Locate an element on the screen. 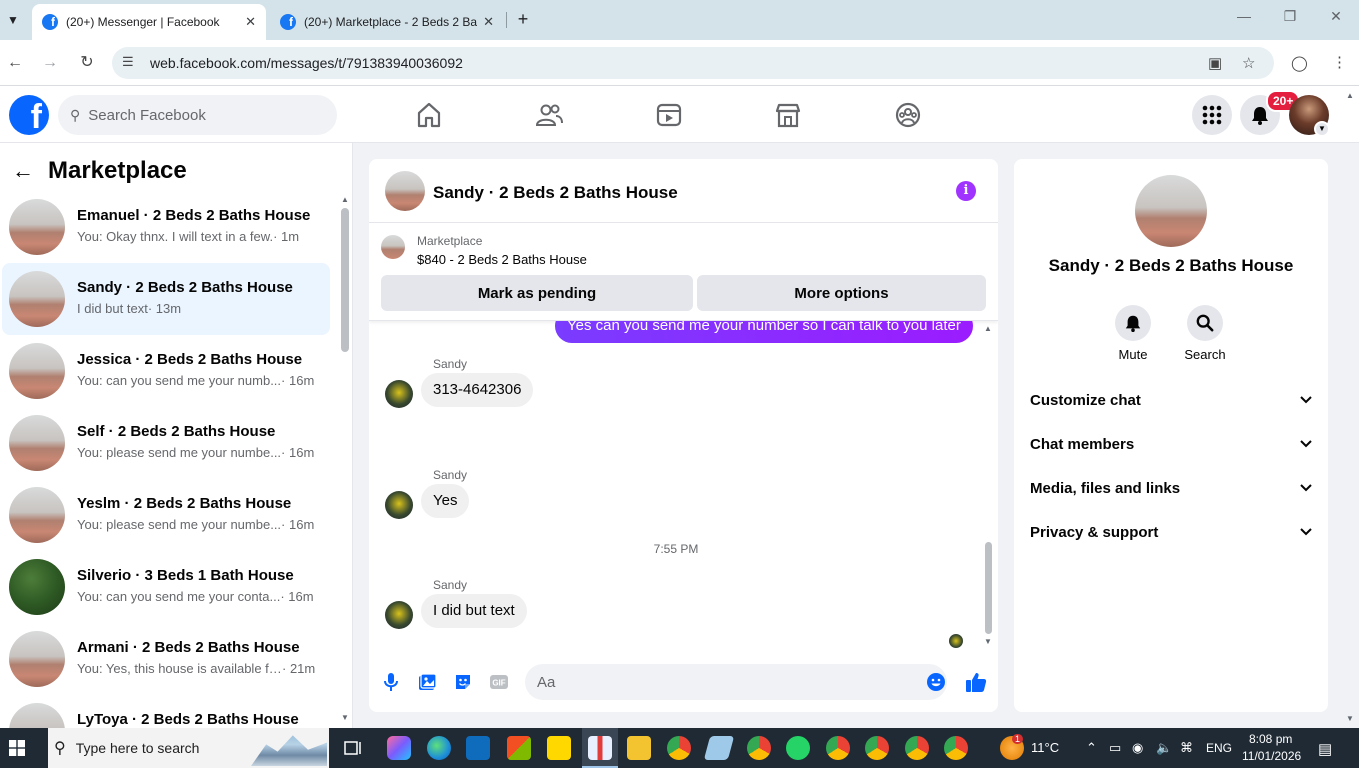 This screenshot has width=1359, height=768. forward-arrow-icon: → is located at coordinates (50, 63).